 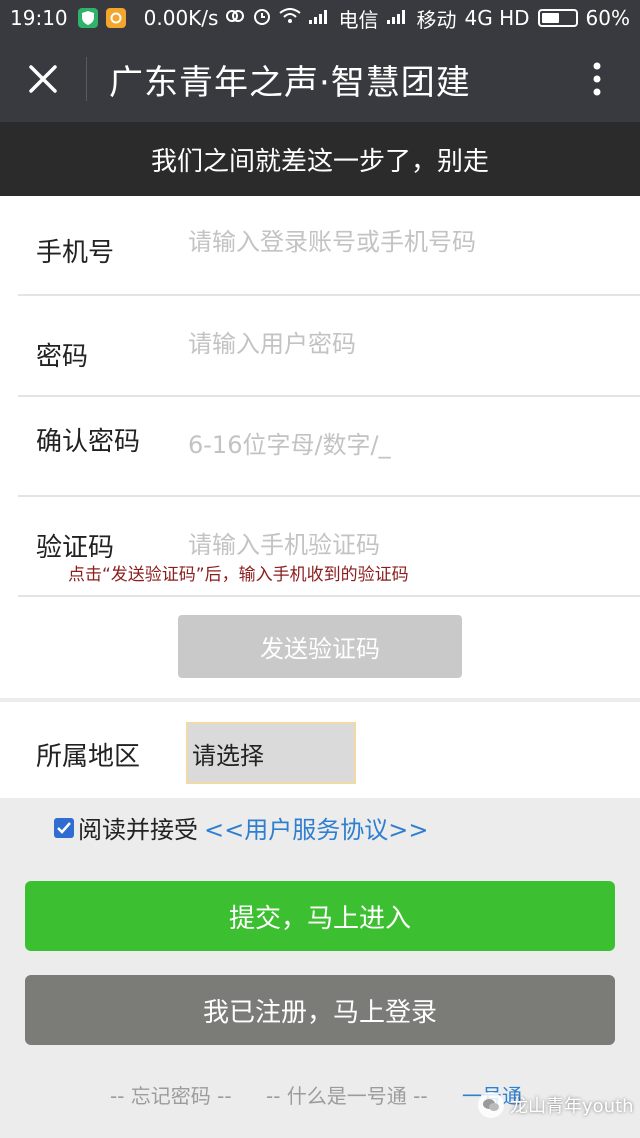 I want to click on phone-row: 手机号, so click(x=329, y=246).